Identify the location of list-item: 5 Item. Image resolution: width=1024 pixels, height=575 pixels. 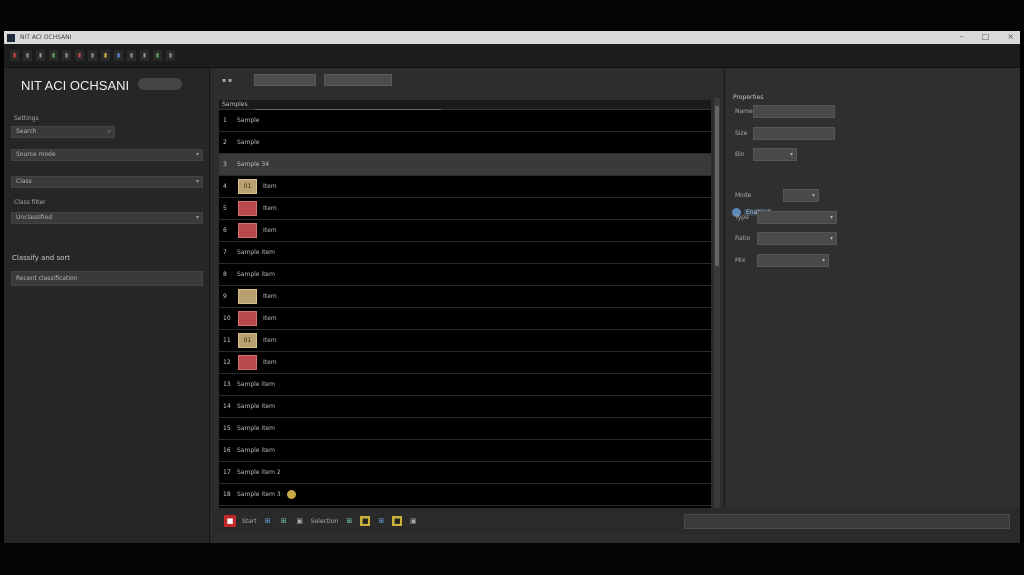
(465, 209).